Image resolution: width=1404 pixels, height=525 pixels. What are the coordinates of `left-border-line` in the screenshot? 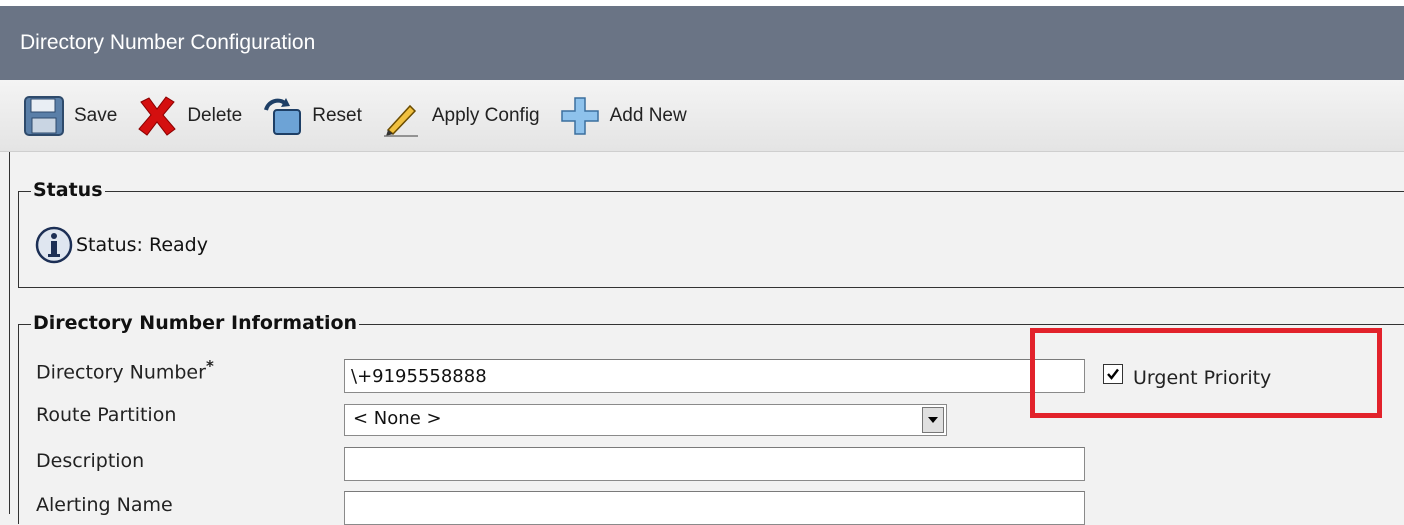 It's located at (9, 333).